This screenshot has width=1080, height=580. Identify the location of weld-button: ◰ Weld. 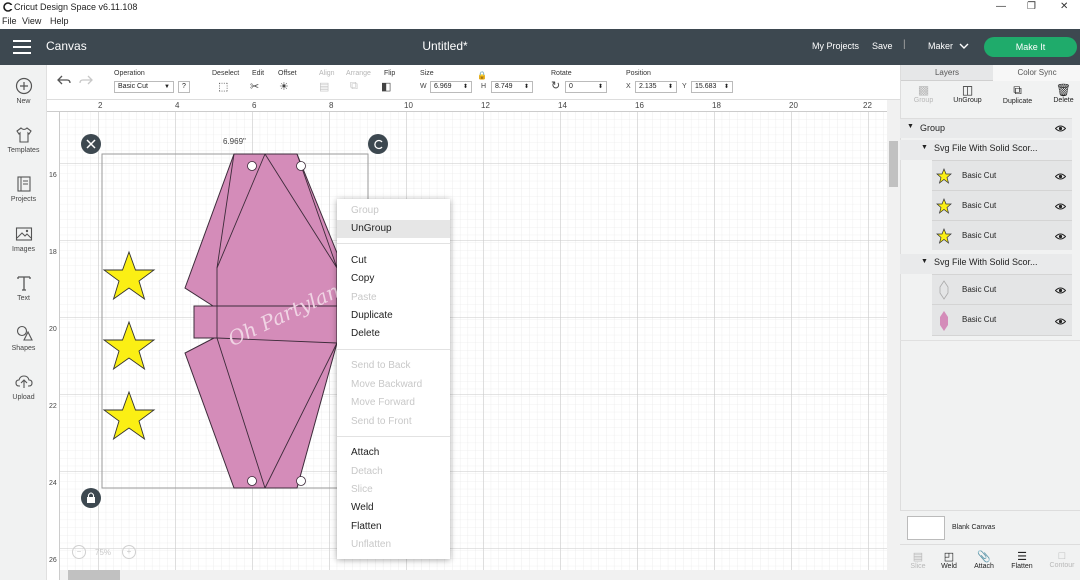
(949, 560).